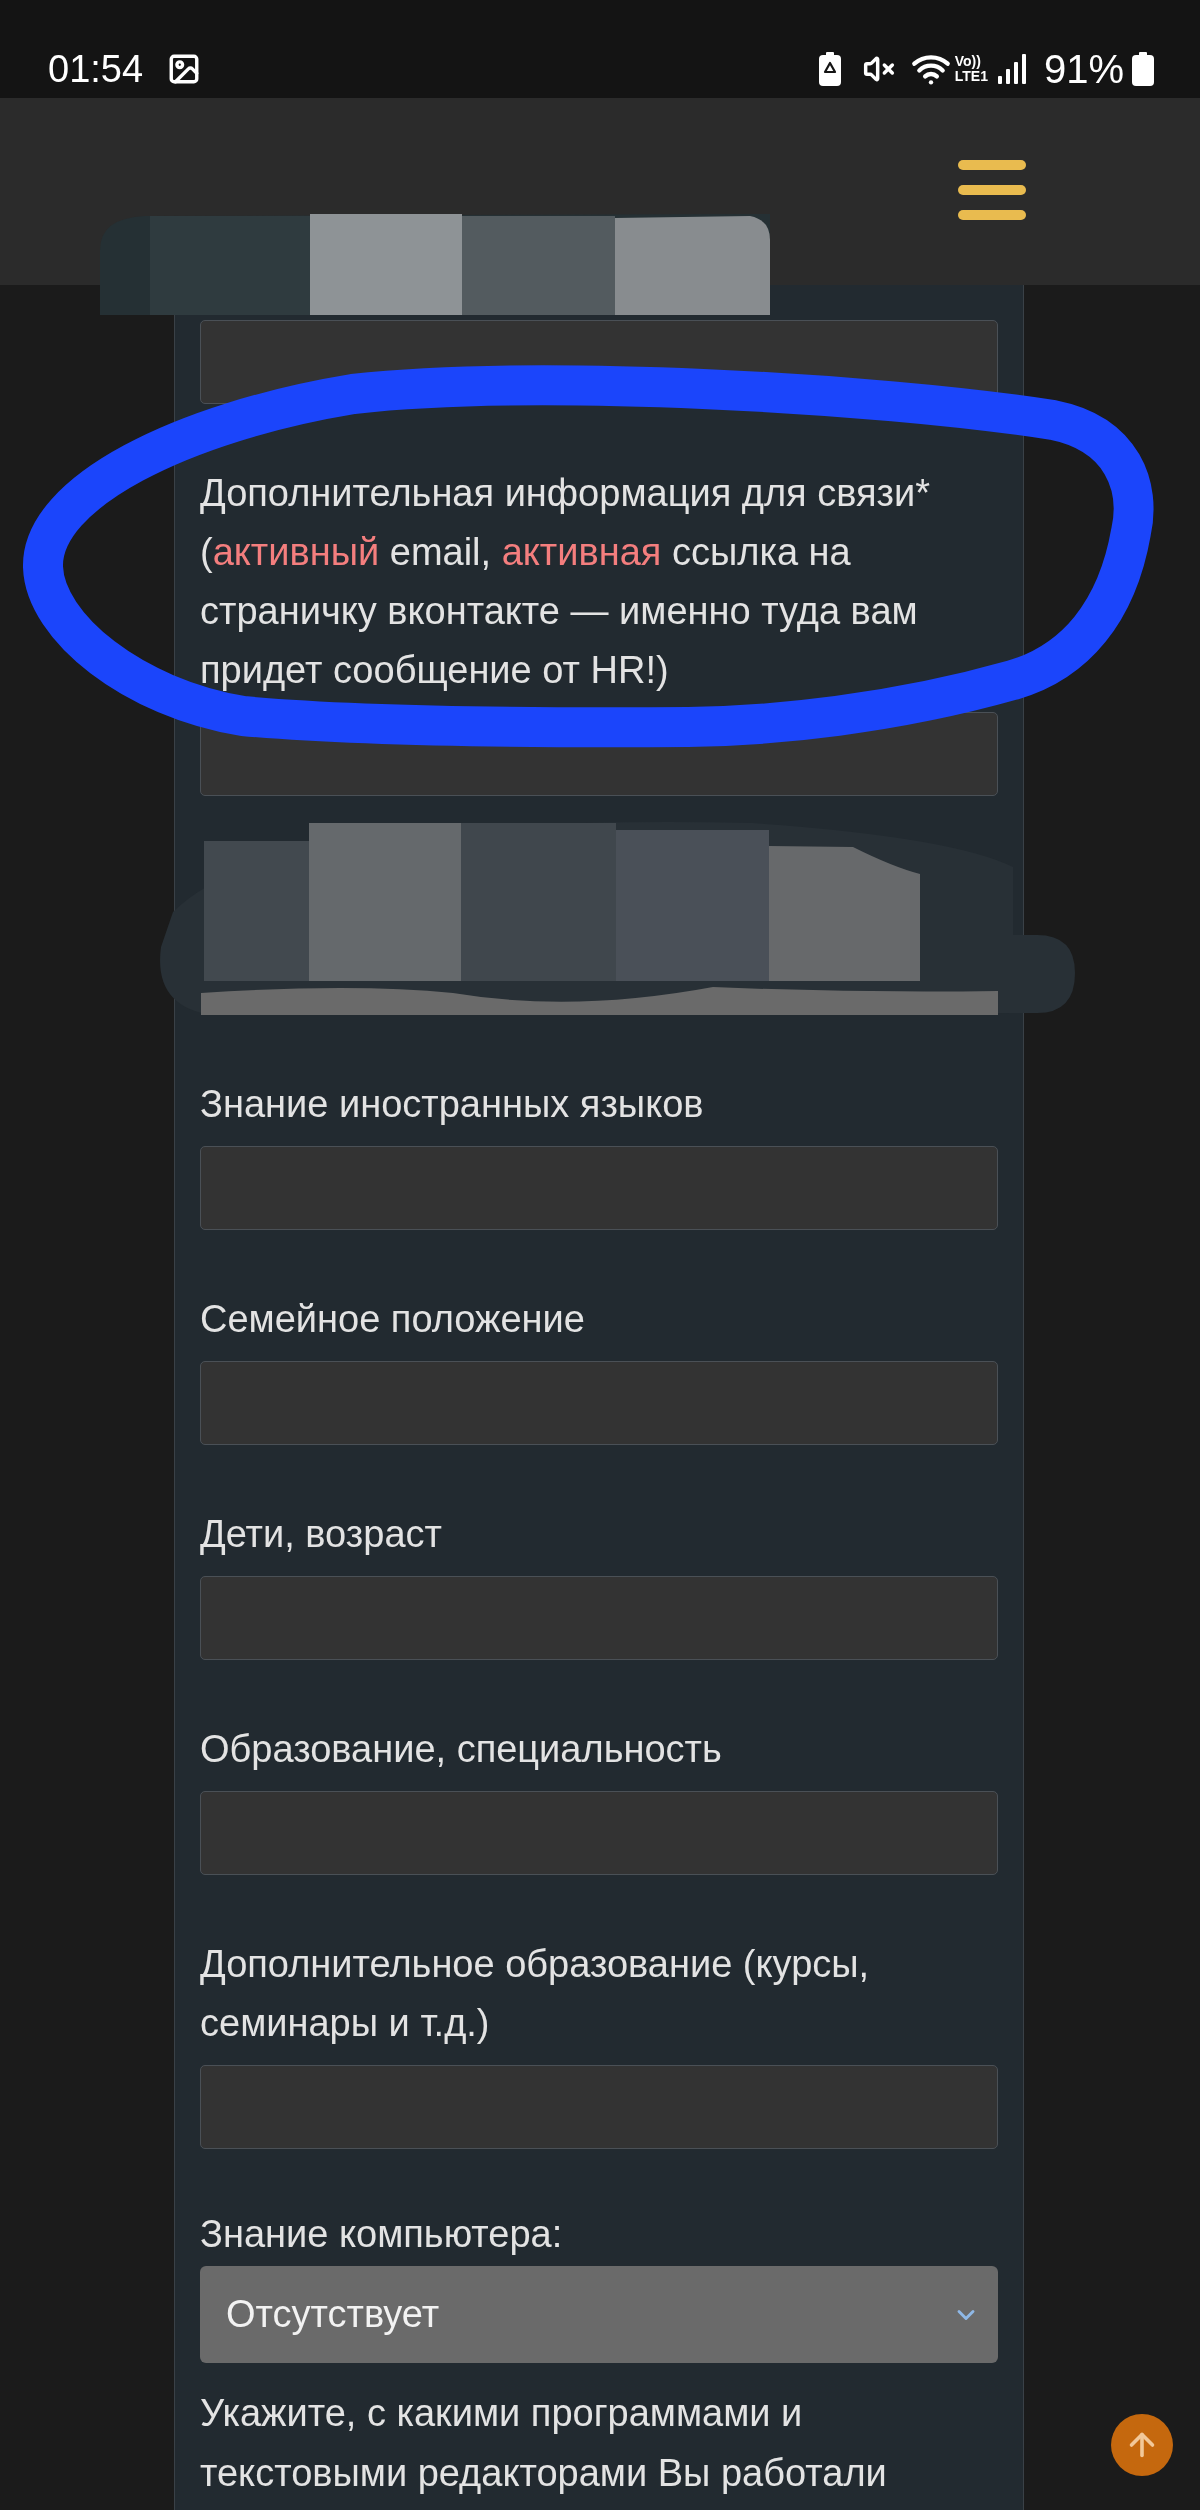  Describe the element at coordinates (971, 76) in the screenshot. I see `network-label: LTE1` at that location.